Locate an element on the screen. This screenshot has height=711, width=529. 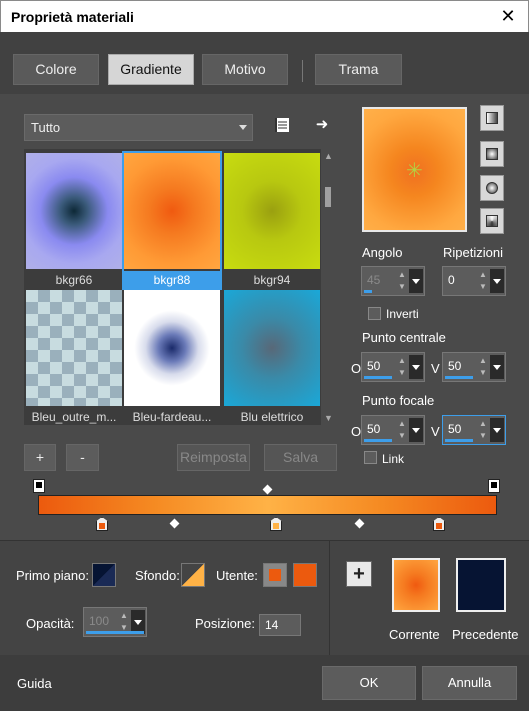
add-gradient-button: + is located at coordinates (40, 457).